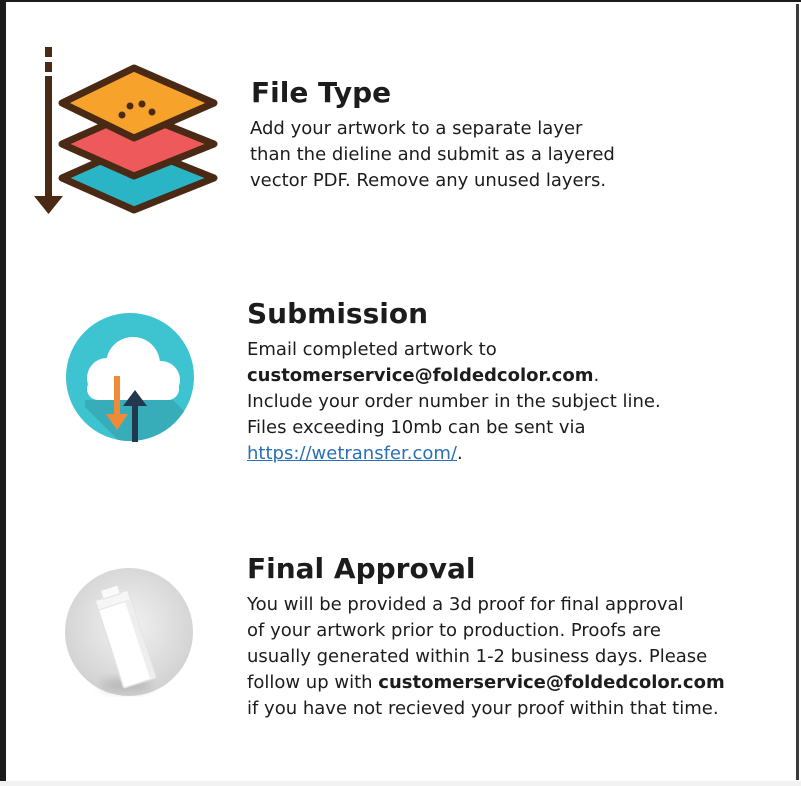 This screenshot has width=801, height=786. Describe the element at coordinates (596, 375) in the screenshot. I see `submission-email-suffix: .` at that location.